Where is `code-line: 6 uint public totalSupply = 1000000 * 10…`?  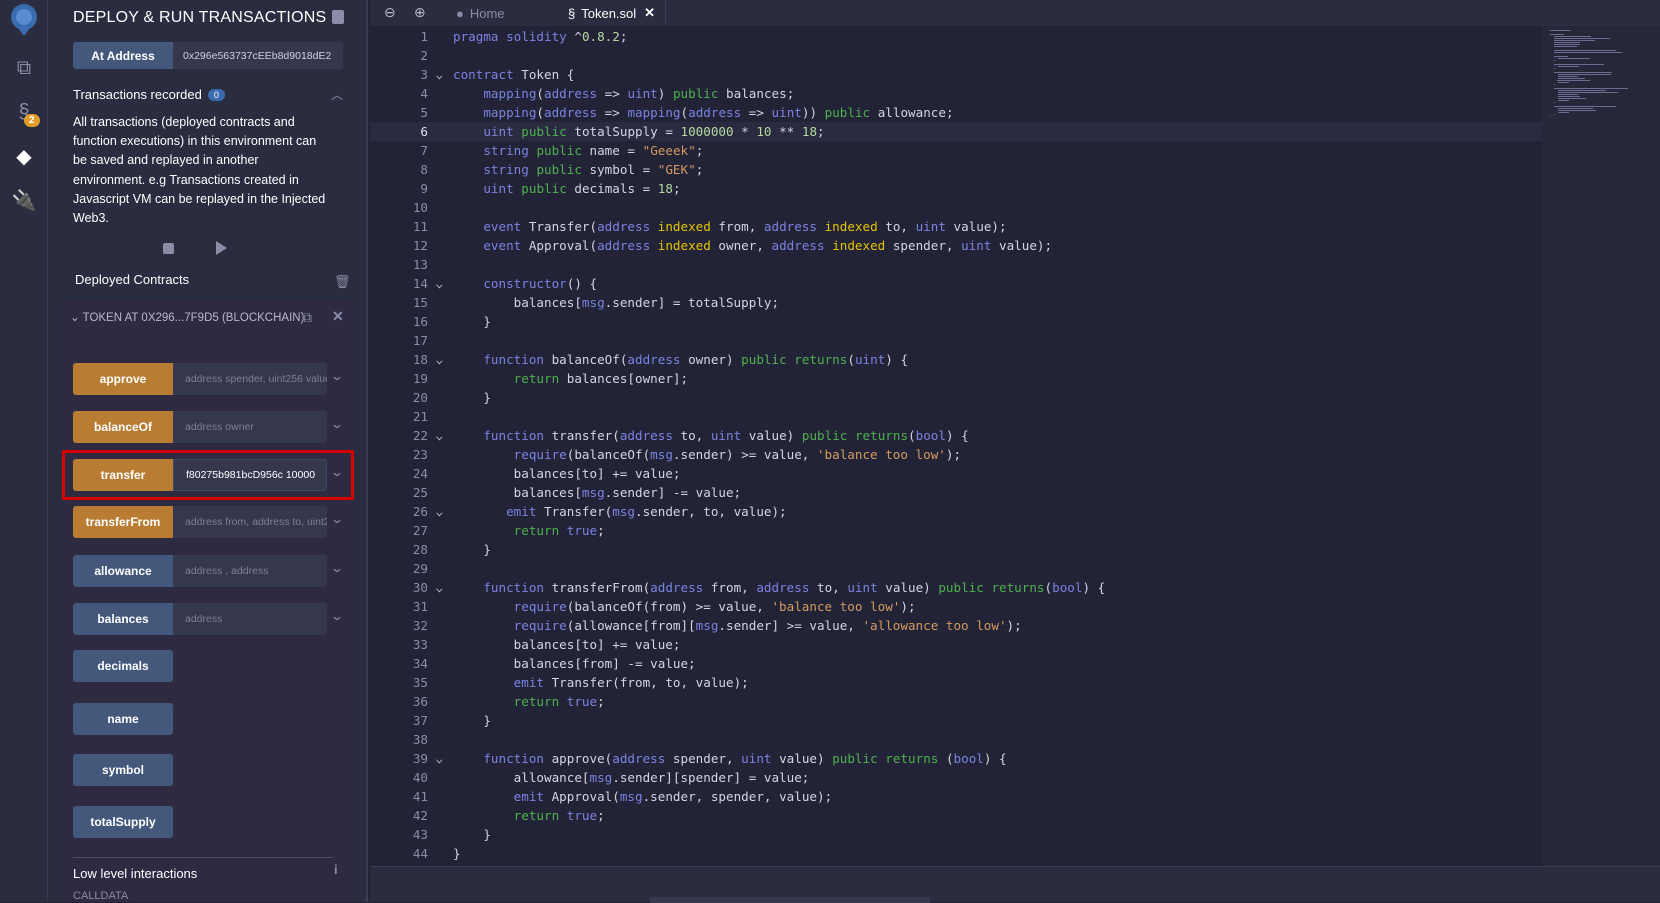 code-line: 6 uint public totalSupply = 1000000 * 10… is located at coordinates (956, 131).